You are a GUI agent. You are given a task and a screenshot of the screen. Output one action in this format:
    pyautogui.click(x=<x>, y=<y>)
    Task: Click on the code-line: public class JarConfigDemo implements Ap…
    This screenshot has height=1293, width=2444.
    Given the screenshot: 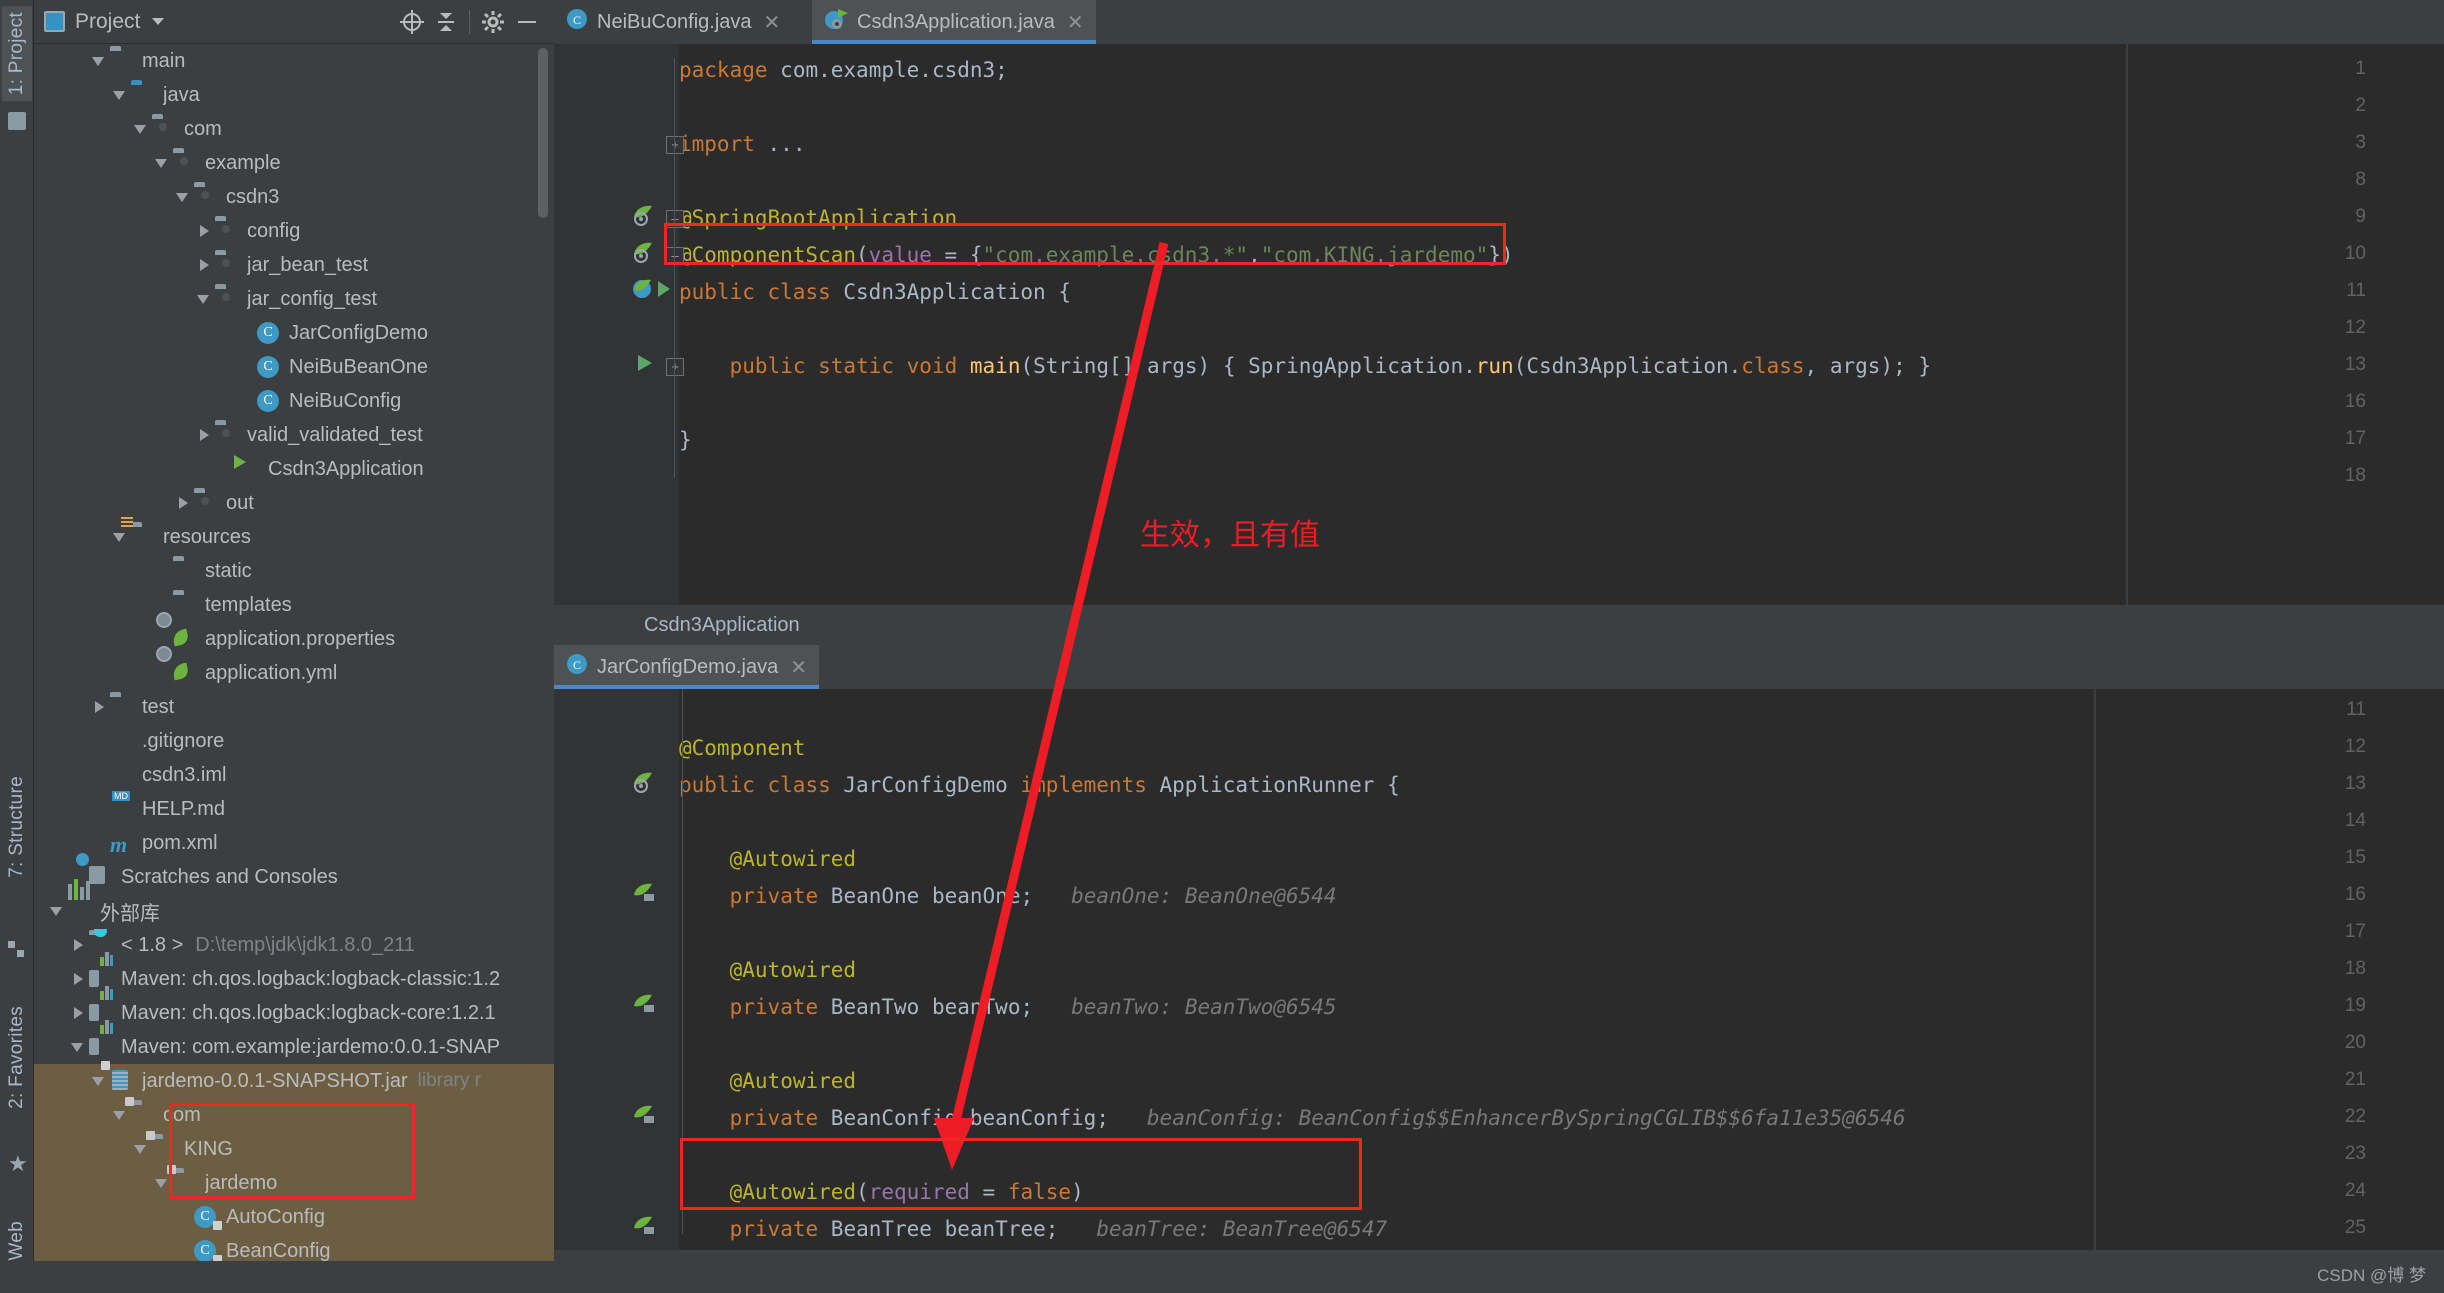 What is the action you would take?
    pyautogui.click(x=1039, y=785)
    